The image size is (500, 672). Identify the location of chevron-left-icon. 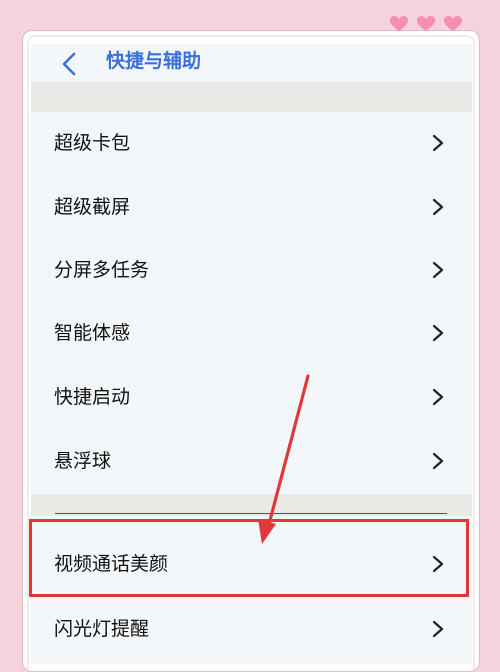
(69, 64).